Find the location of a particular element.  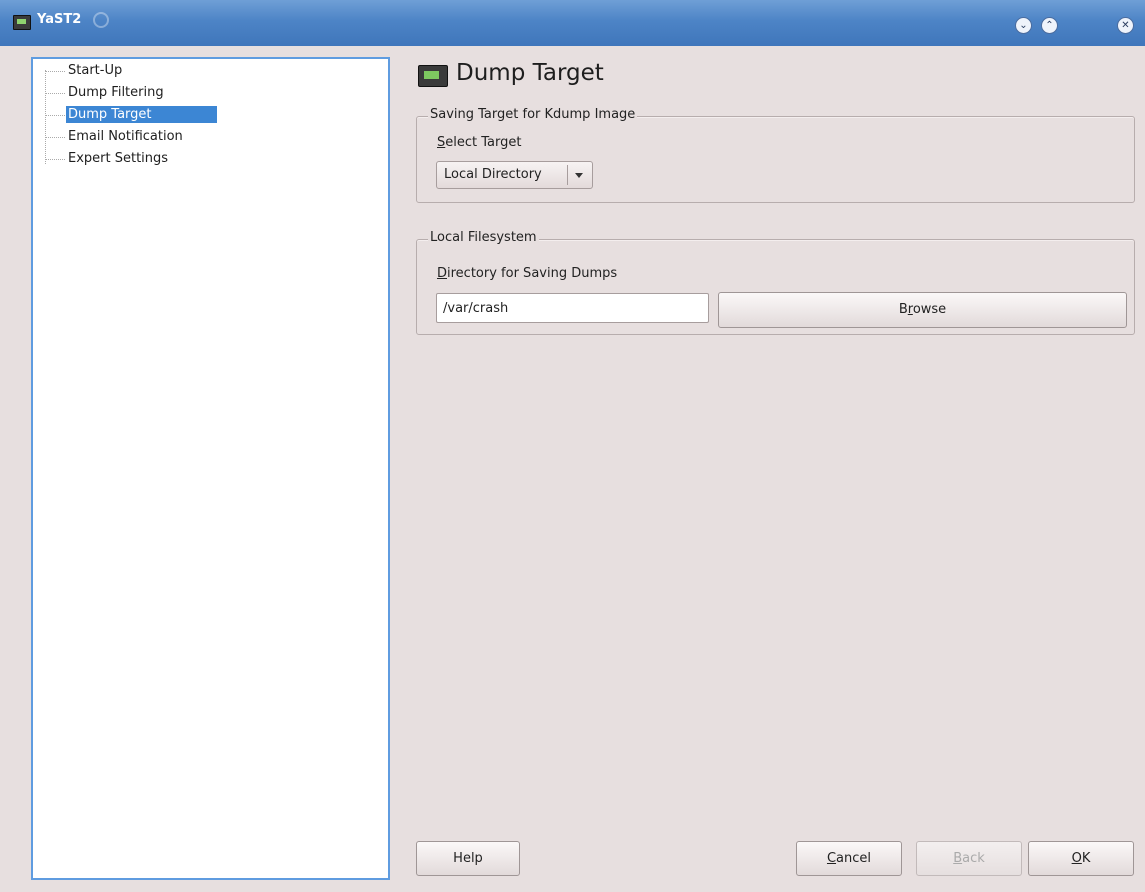

sidebar-item-start-up: Start-Up is located at coordinates (130, 71).